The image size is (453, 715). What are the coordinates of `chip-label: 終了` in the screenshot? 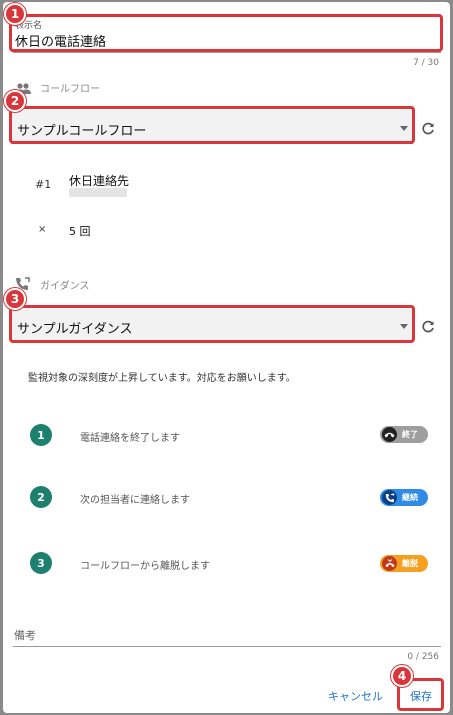 It's located at (410, 434).